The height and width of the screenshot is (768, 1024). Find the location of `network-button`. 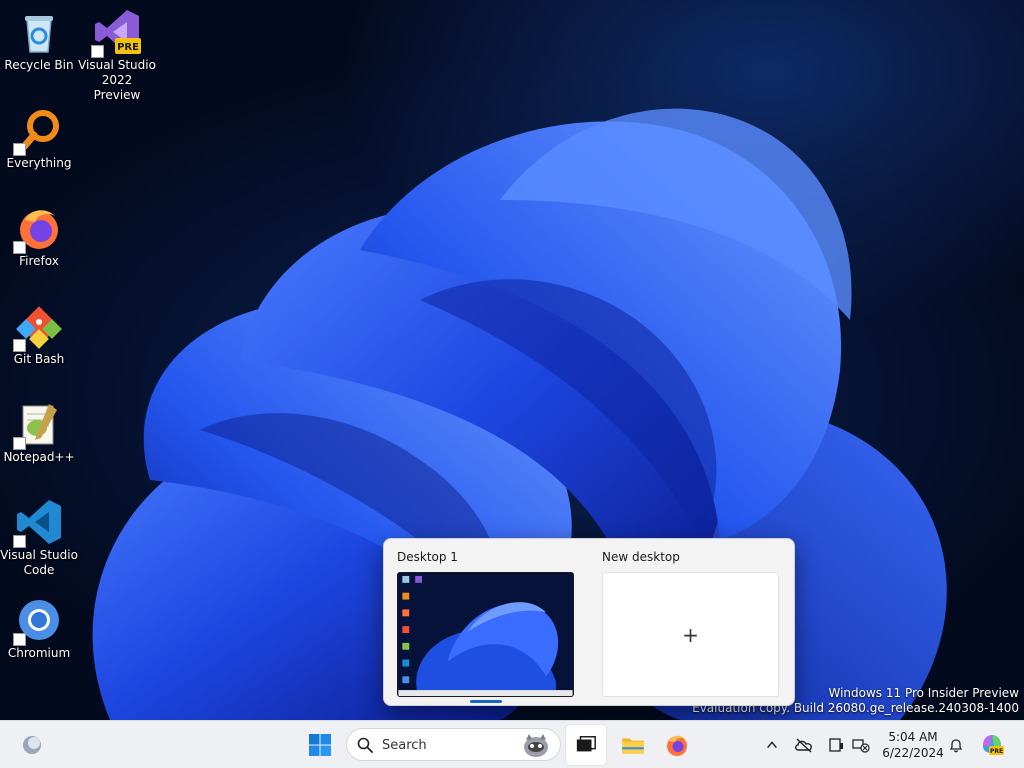

network-button is located at coordinates (861, 745).